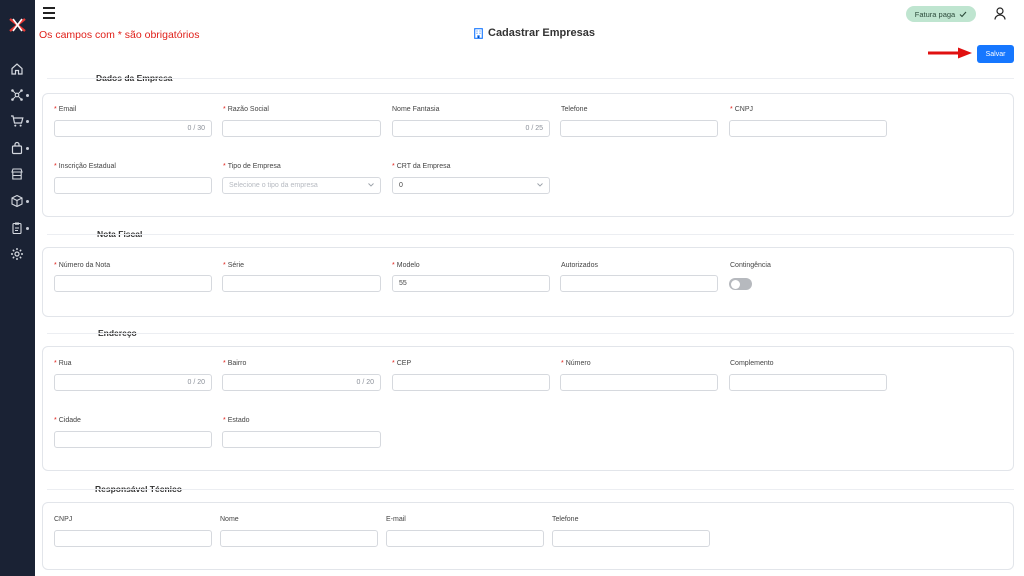 This screenshot has height=576, width=1024. Describe the element at coordinates (465, 538) in the screenshot. I see `resp-email-field` at that location.